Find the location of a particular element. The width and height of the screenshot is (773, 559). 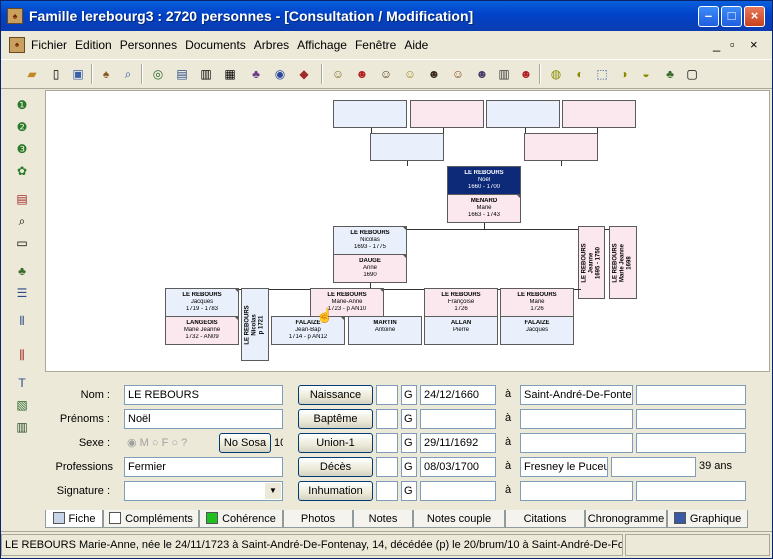

naissance-calendar: G is located at coordinates (409, 395).